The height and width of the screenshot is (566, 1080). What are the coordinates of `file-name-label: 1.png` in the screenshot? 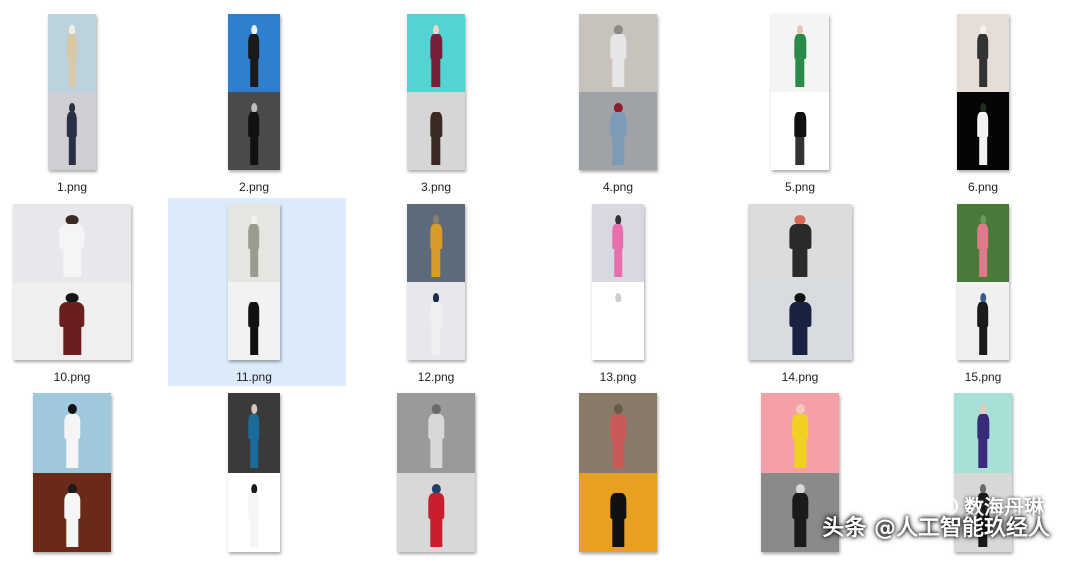 It's located at (72, 187).